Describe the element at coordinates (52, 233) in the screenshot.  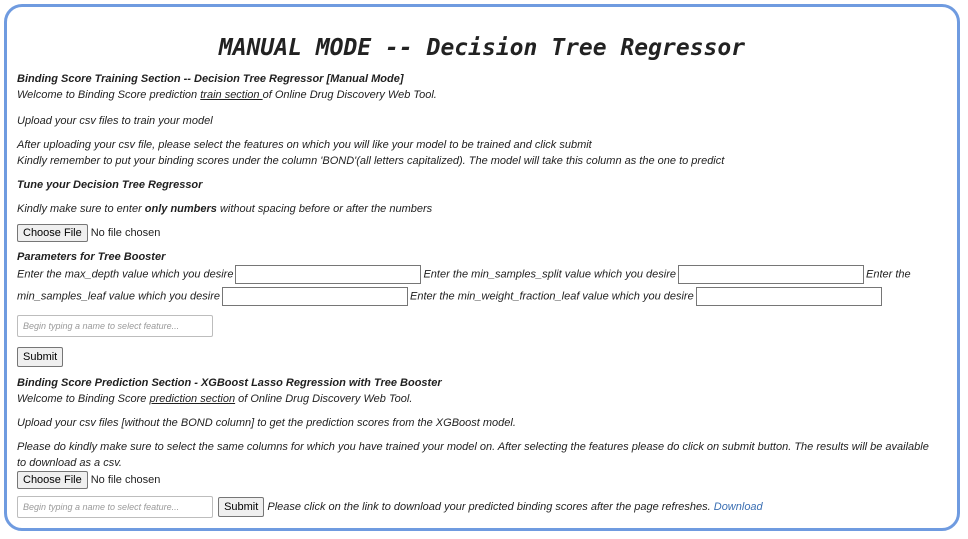
I see `training-choose-file-button: Choose File` at that location.